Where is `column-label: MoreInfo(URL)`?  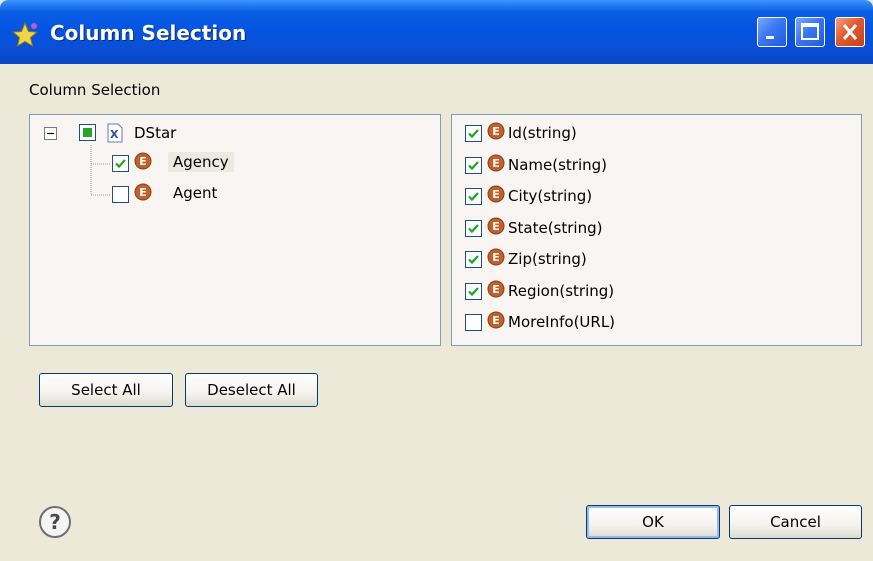
column-label: MoreInfo(URL) is located at coordinates (562, 322).